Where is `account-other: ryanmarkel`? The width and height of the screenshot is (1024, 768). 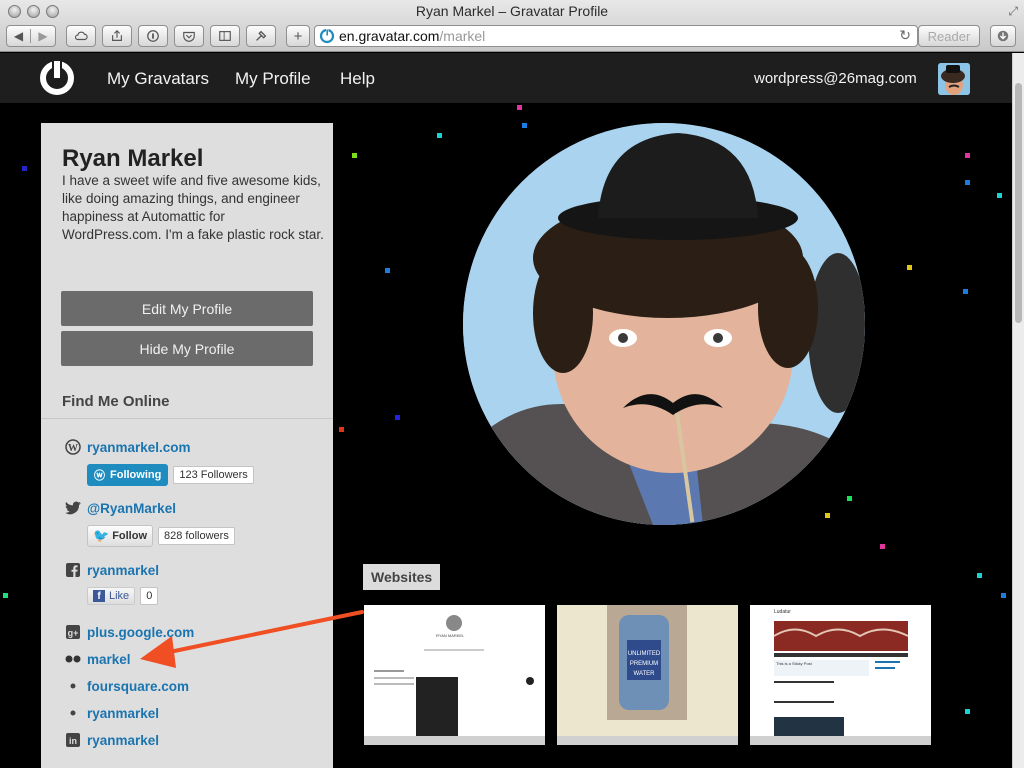 account-other: ryanmarkel is located at coordinates (112, 713).